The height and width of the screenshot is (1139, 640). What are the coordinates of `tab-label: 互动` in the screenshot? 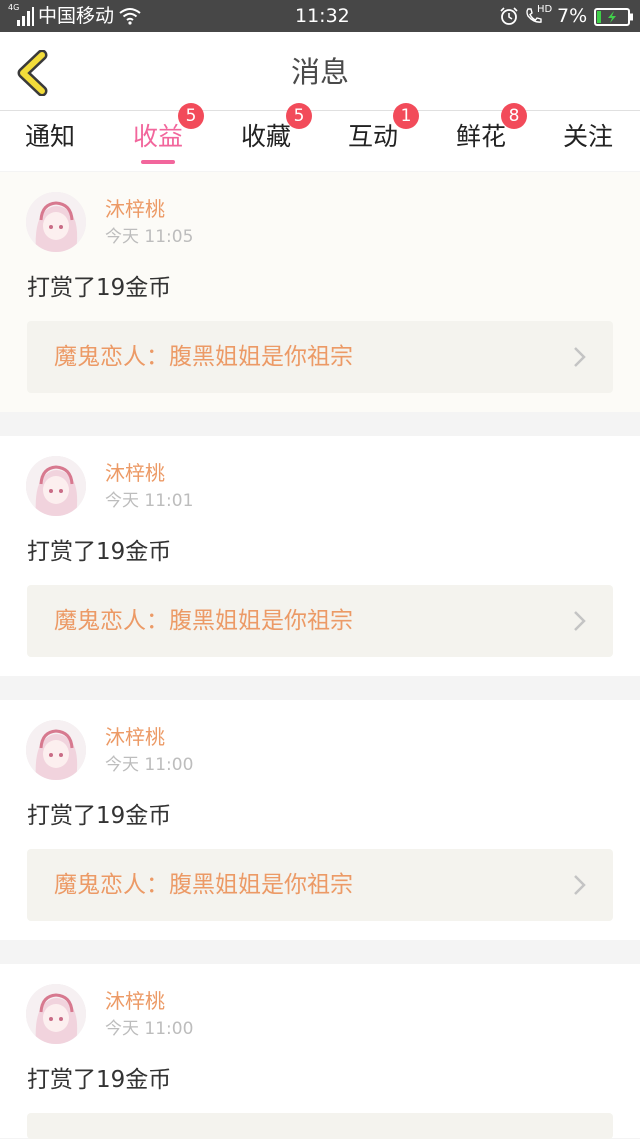 It's located at (372, 136).